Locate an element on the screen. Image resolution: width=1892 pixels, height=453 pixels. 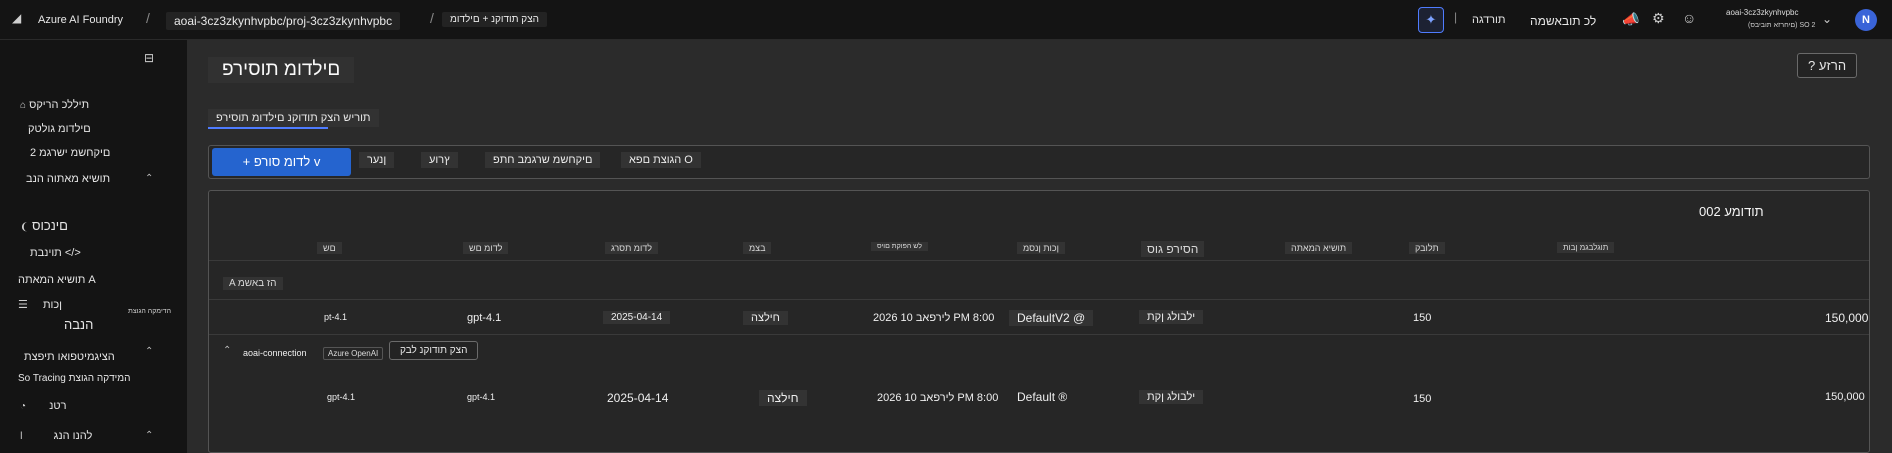
all-resources-link: לכ תובאשמה is located at coordinates (1563, 21).